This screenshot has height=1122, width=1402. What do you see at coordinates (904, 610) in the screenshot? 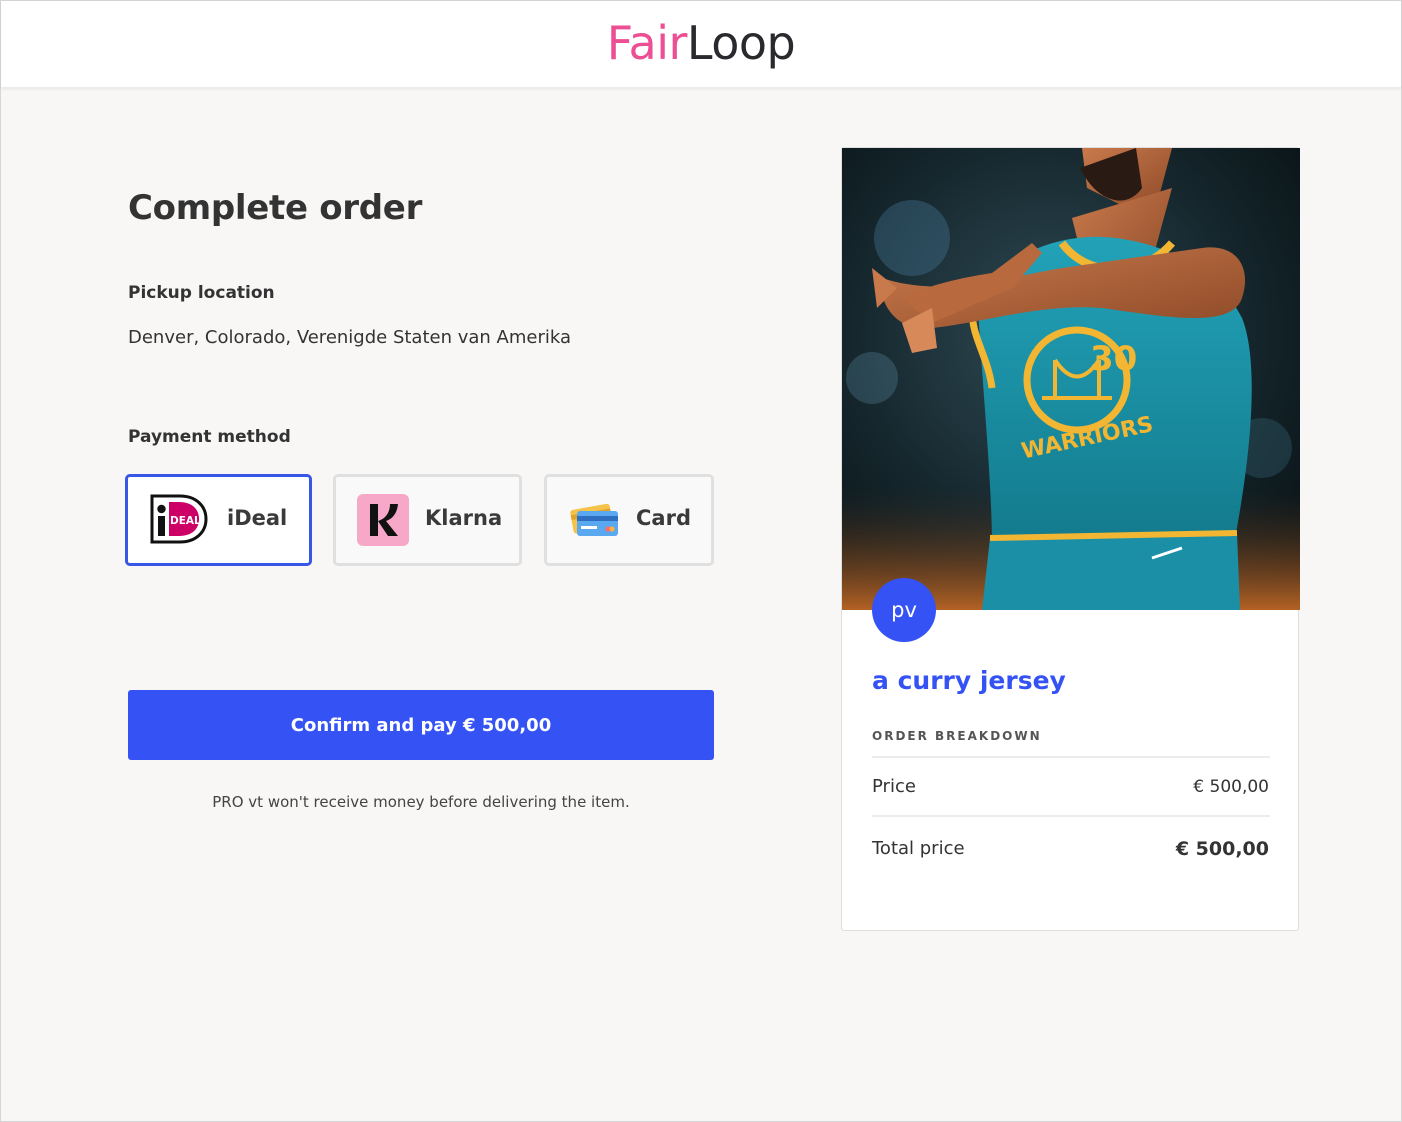
I see `seller-avatar: pv` at bounding box center [904, 610].